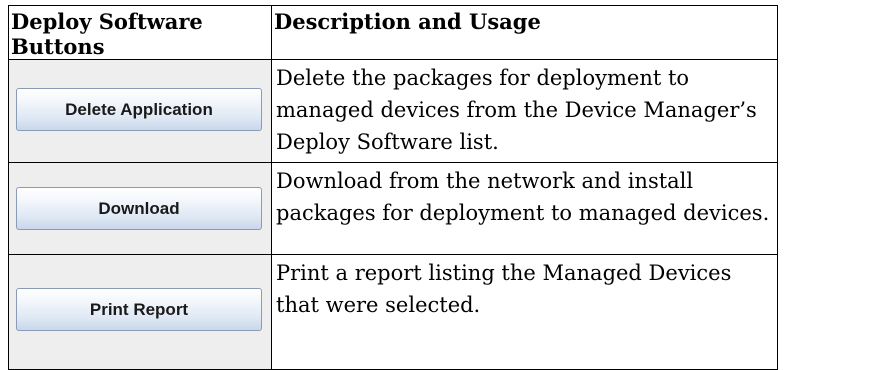 The image size is (892, 370). I want to click on header-description: Description and Usage, so click(524, 32).